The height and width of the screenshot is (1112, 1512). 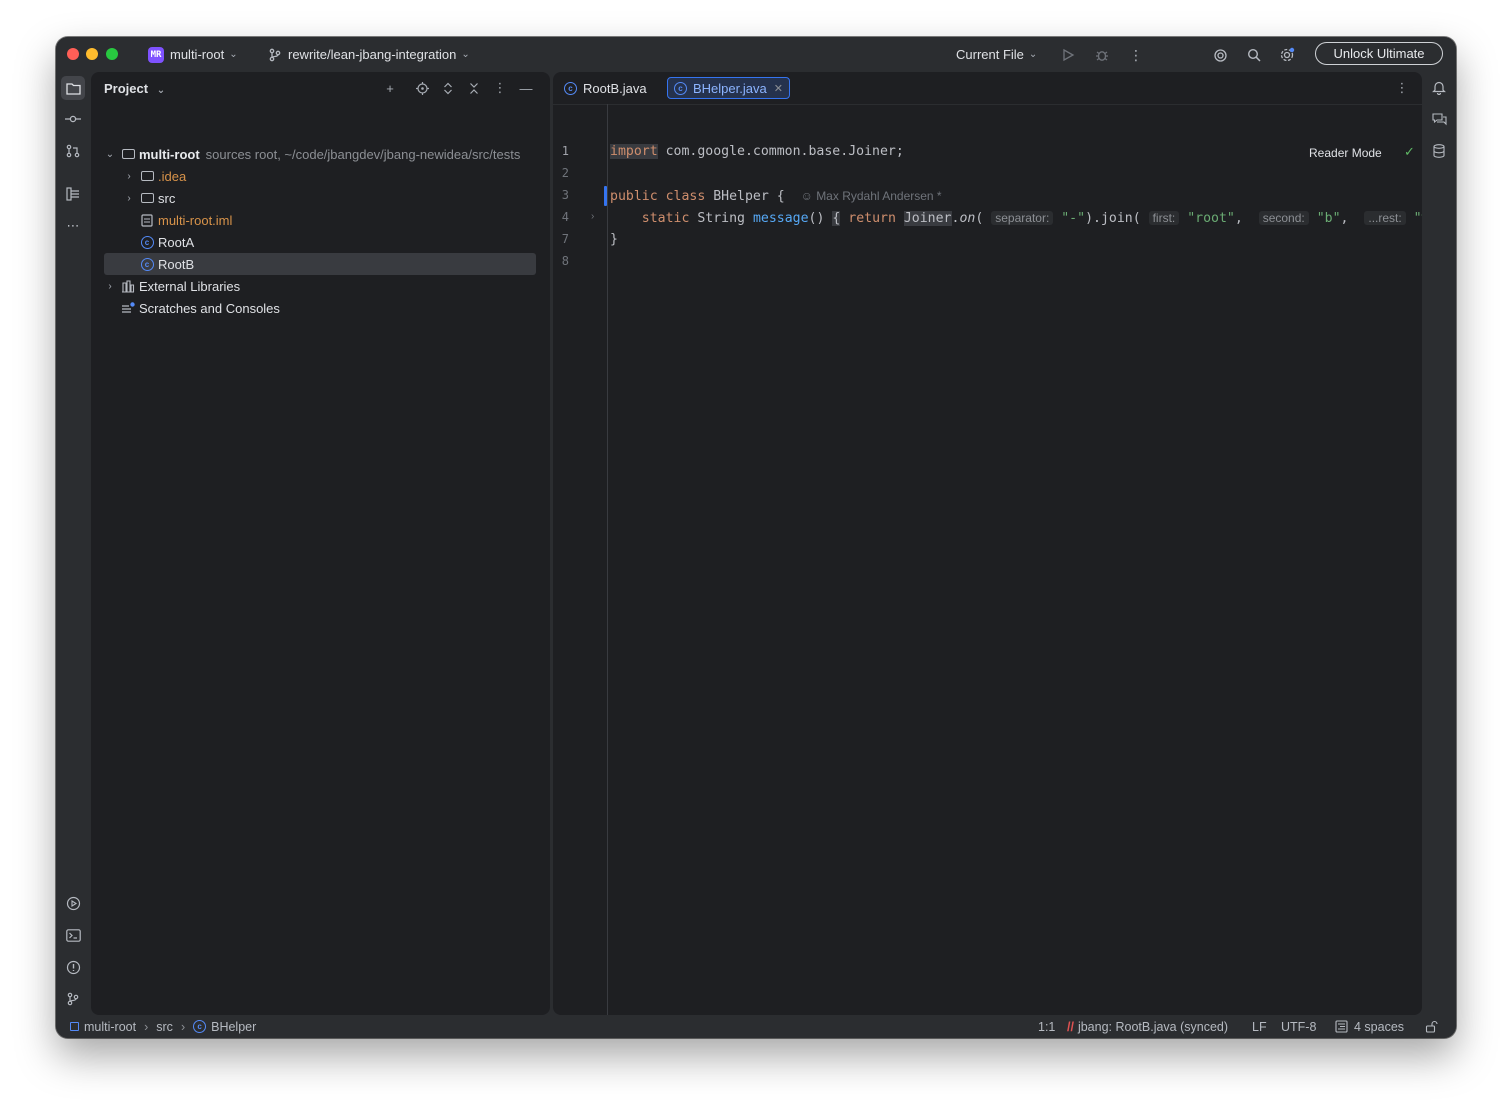 What do you see at coordinates (1068, 55) in the screenshot?
I see `run-icon` at bounding box center [1068, 55].